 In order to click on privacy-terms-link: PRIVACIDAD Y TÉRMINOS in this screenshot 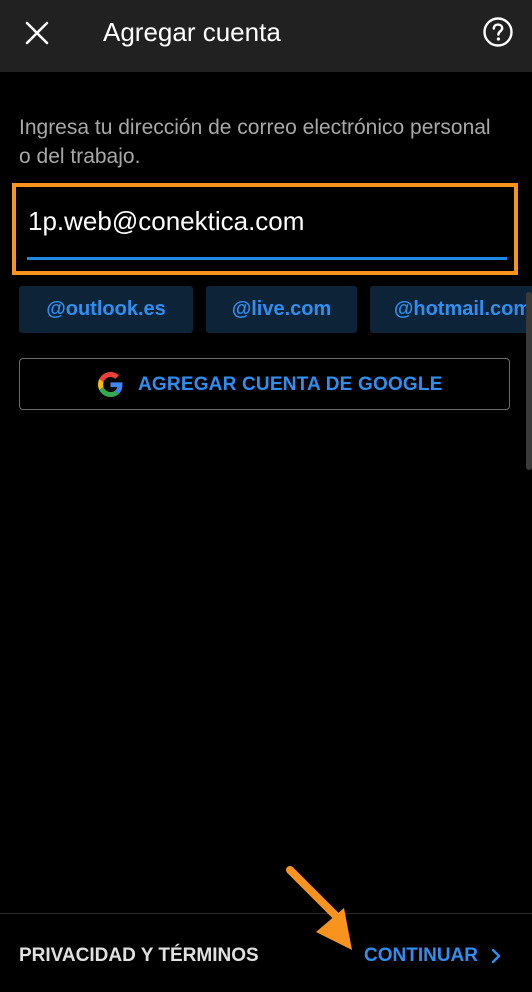, I will do `click(139, 956)`.